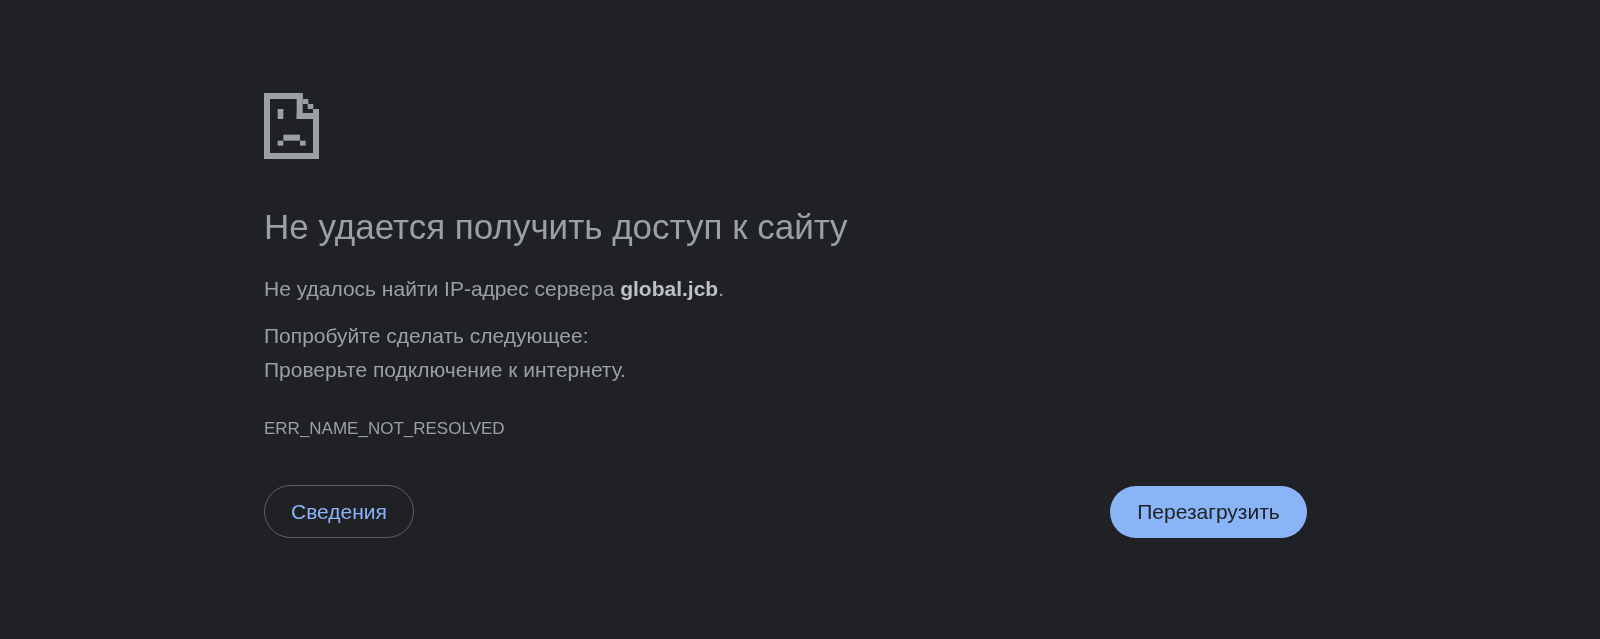 This screenshot has height=639, width=1600. Describe the element at coordinates (291, 126) in the screenshot. I see `sad-page-icon` at that location.